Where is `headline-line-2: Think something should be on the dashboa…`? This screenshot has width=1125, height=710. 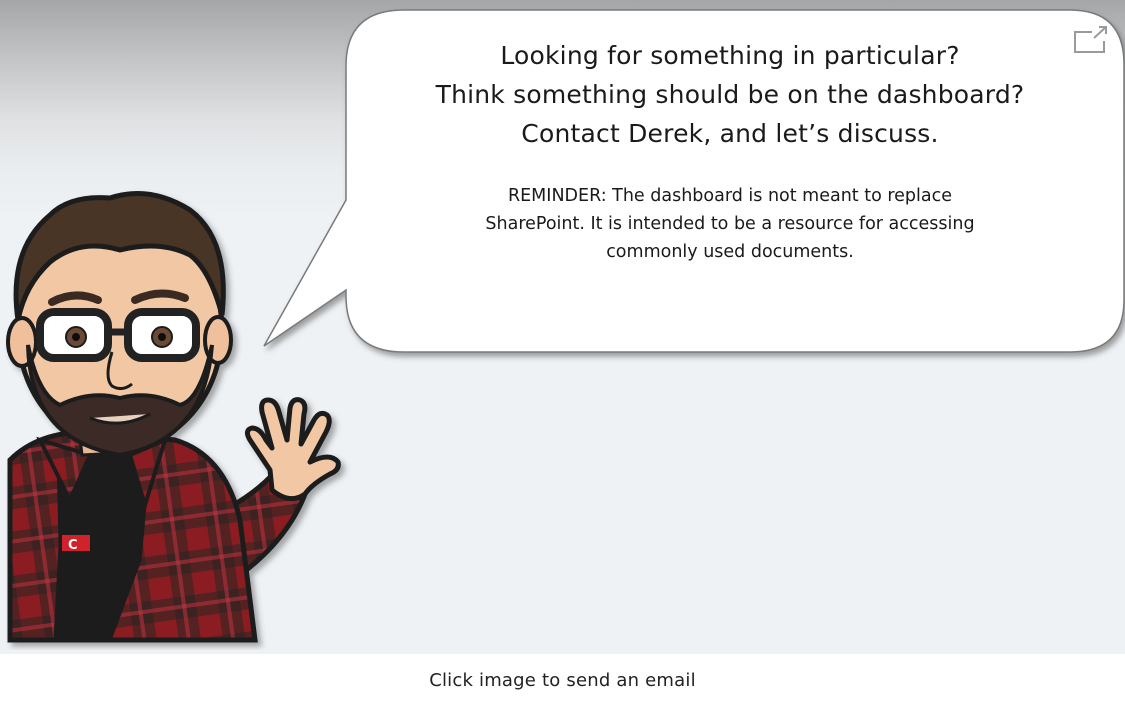
headline-line-2: Think something should be on the dashboa… is located at coordinates (730, 94).